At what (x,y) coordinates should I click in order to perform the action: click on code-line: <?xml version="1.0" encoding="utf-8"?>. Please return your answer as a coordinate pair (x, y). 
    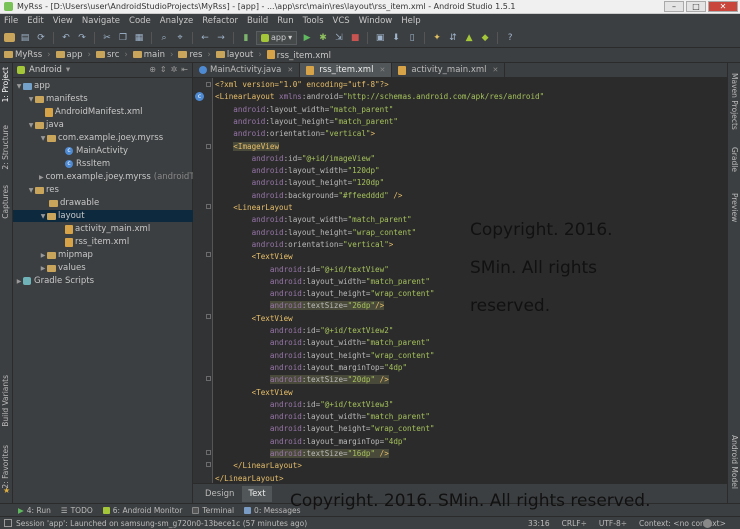
    Looking at the image, I should click on (302, 85).